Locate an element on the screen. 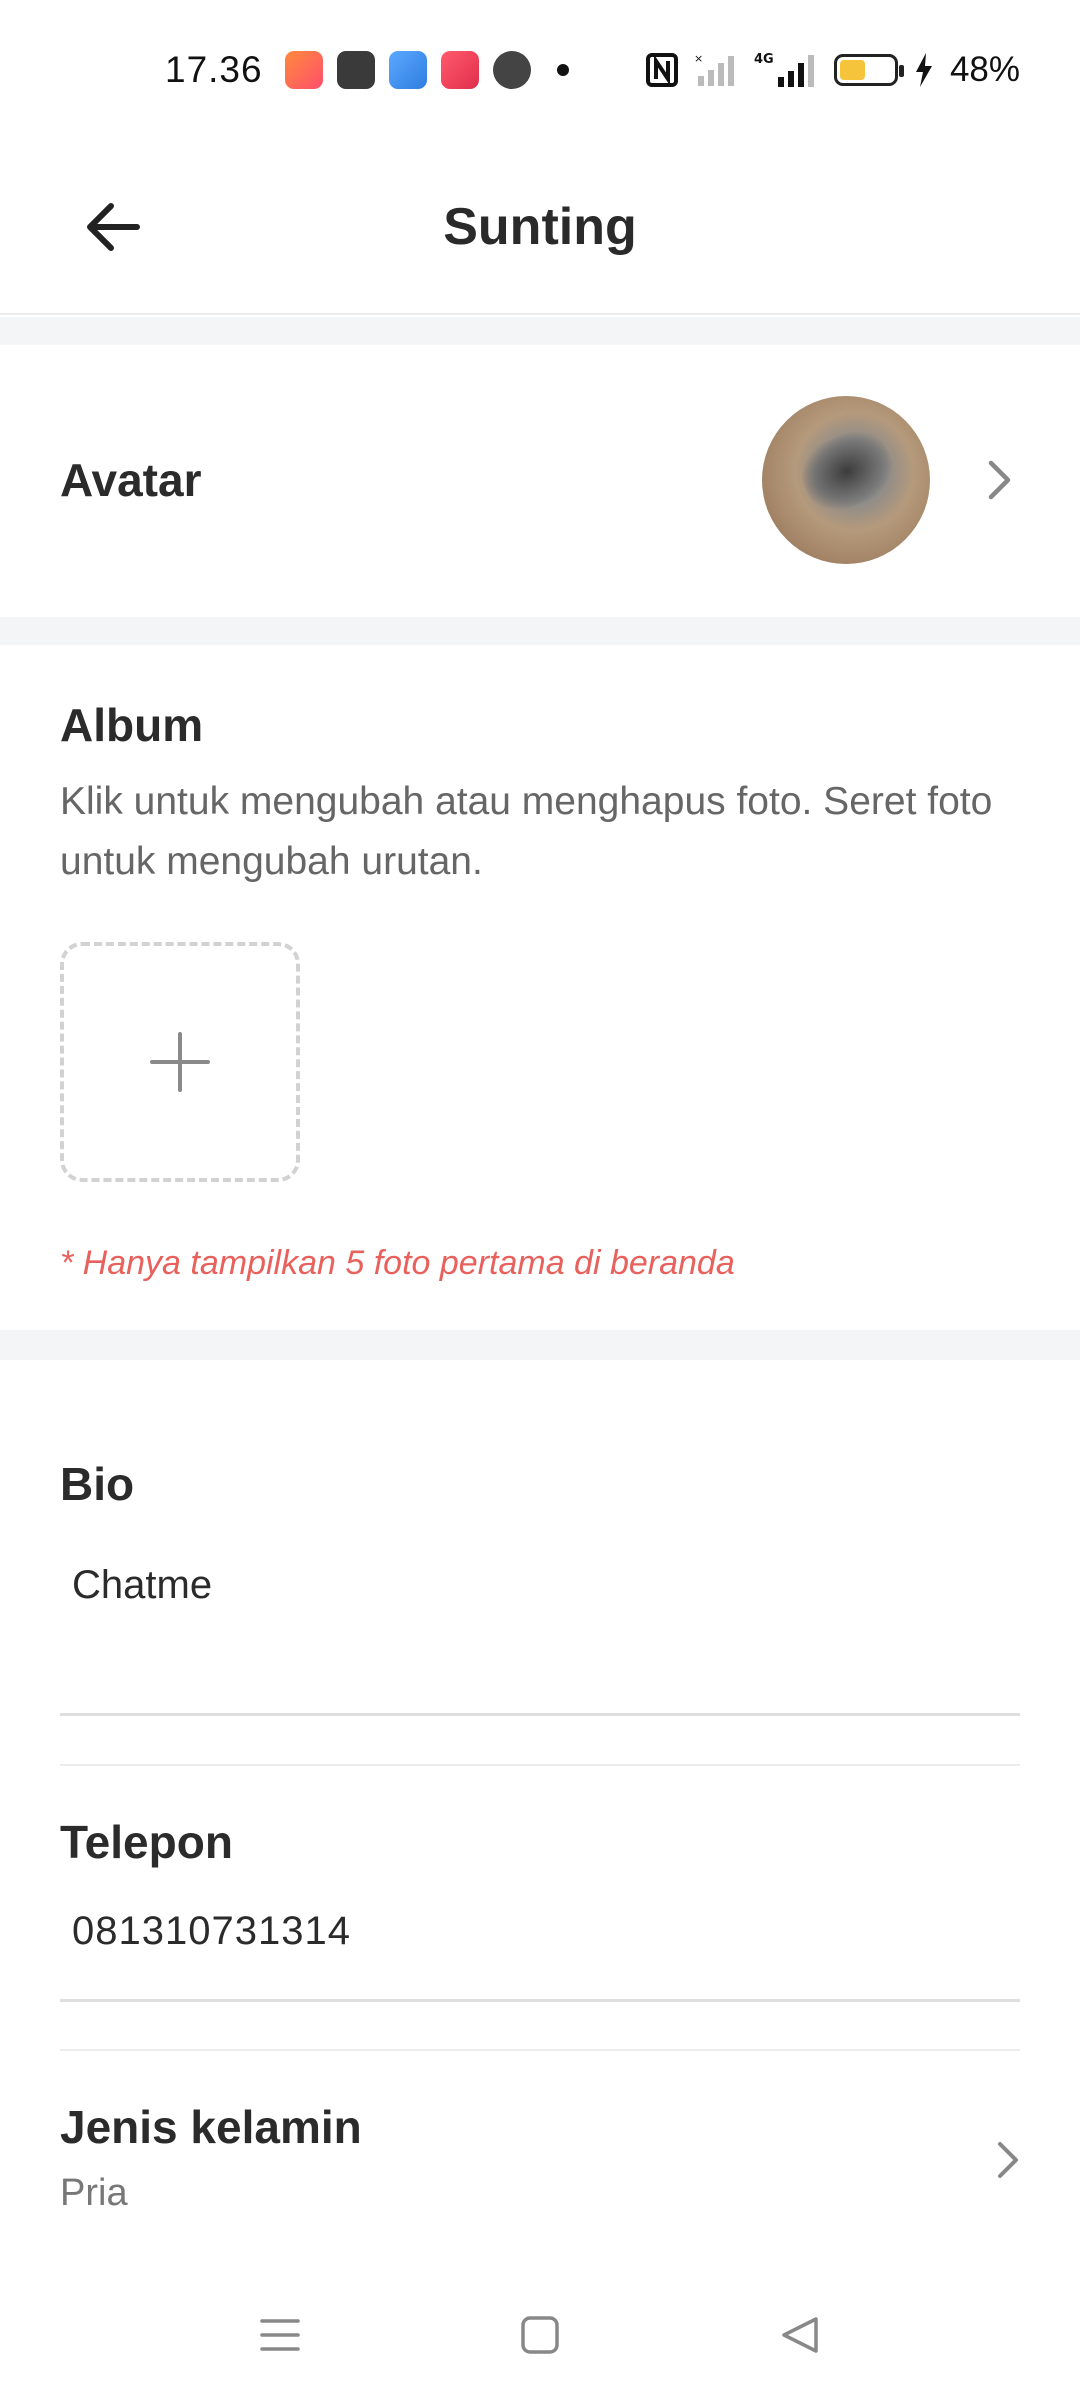  more-notifications-dot is located at coordinates (562, 70).